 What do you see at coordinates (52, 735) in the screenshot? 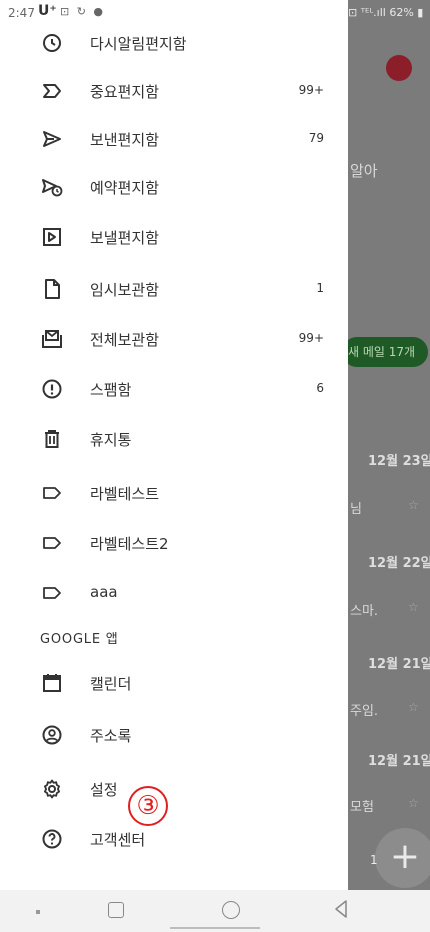
I see `contacts-icon` at bounding box center [52, 735].